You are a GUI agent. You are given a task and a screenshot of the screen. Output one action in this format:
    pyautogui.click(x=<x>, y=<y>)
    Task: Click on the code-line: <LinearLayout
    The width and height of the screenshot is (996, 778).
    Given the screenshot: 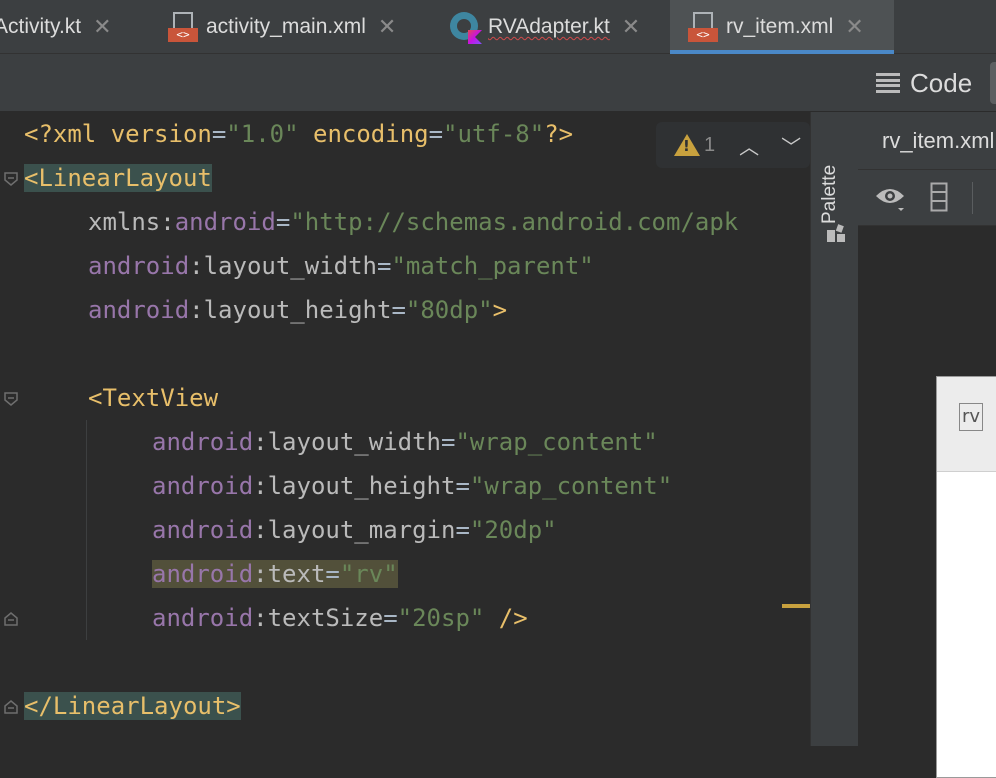 What is the action you would take?
    pyautogui.click(x=118, y=178)
    